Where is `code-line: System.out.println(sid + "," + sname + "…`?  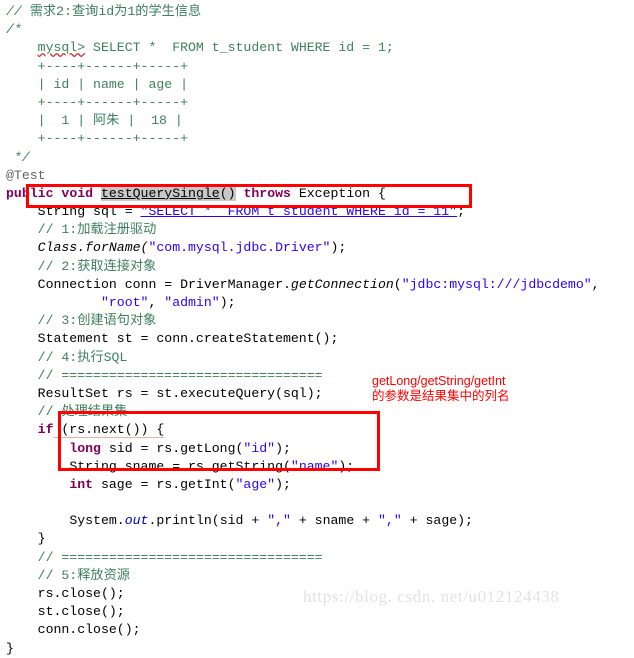
code-line: System.out.println(sid + "," + sname + "… is located at coordinates (319, 521).